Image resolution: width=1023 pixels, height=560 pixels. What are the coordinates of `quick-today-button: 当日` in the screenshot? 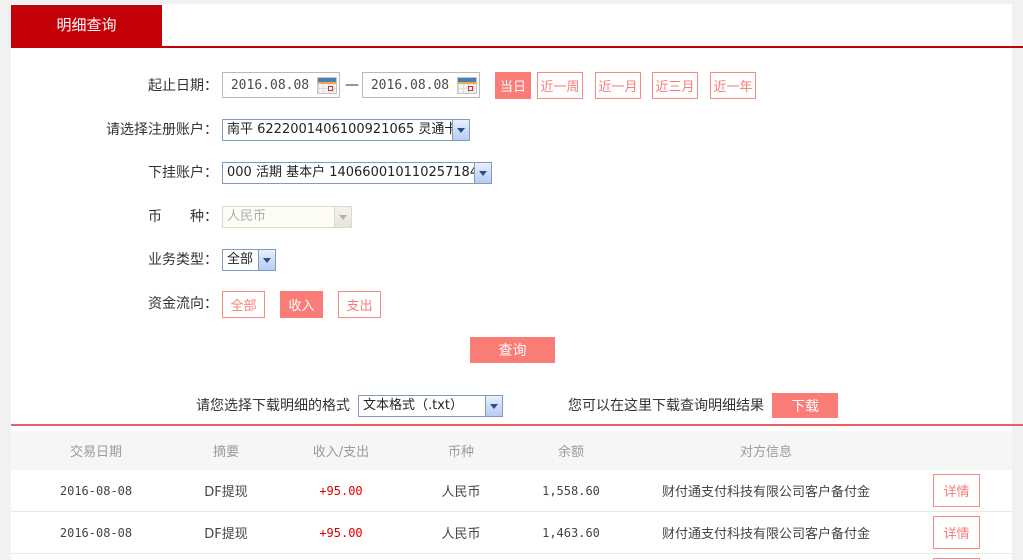 It's located at (513, 85).